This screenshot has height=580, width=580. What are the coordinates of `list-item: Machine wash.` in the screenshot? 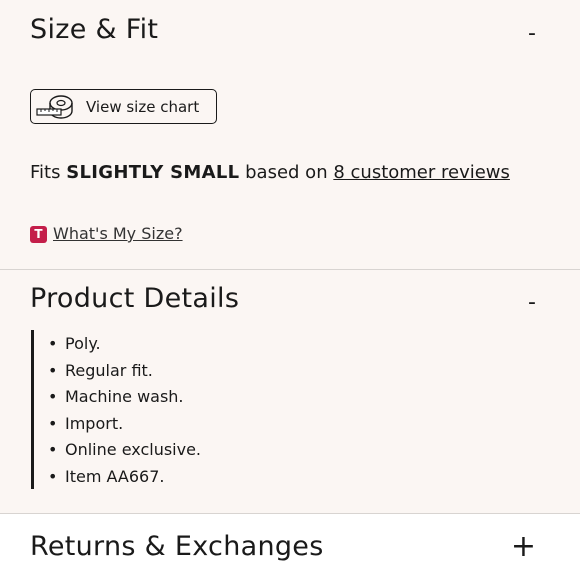 It's located at (124, 400).